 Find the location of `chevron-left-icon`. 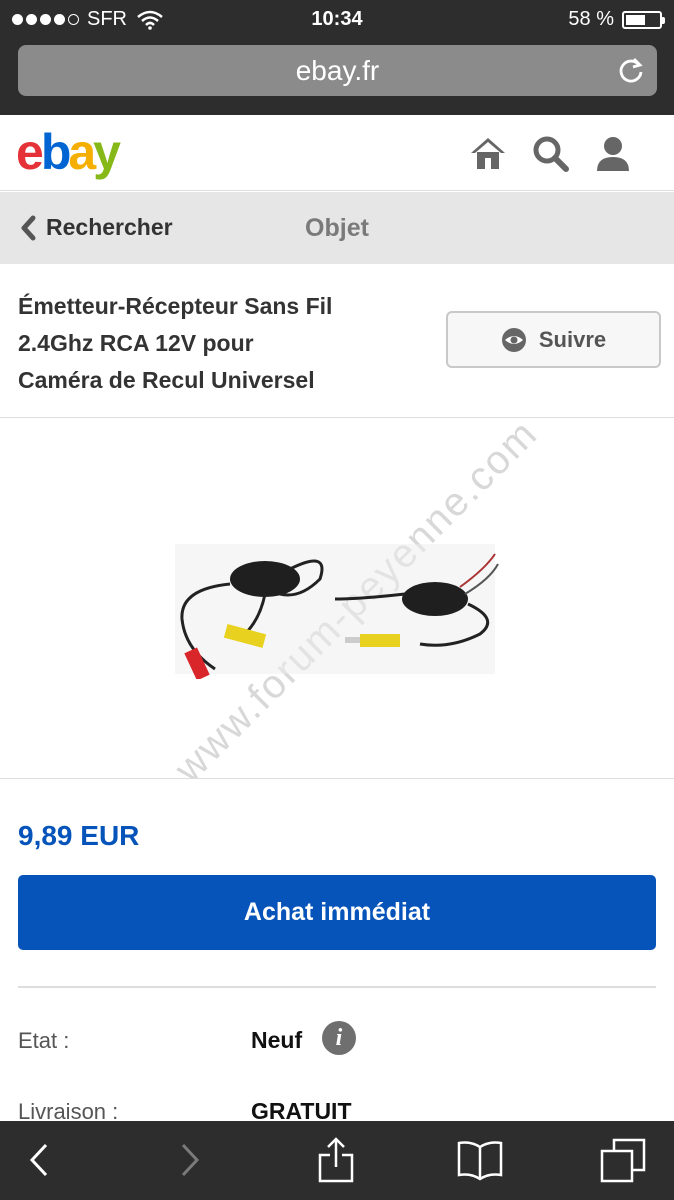

chevron-left-icon is located at coordinates (28, 227).